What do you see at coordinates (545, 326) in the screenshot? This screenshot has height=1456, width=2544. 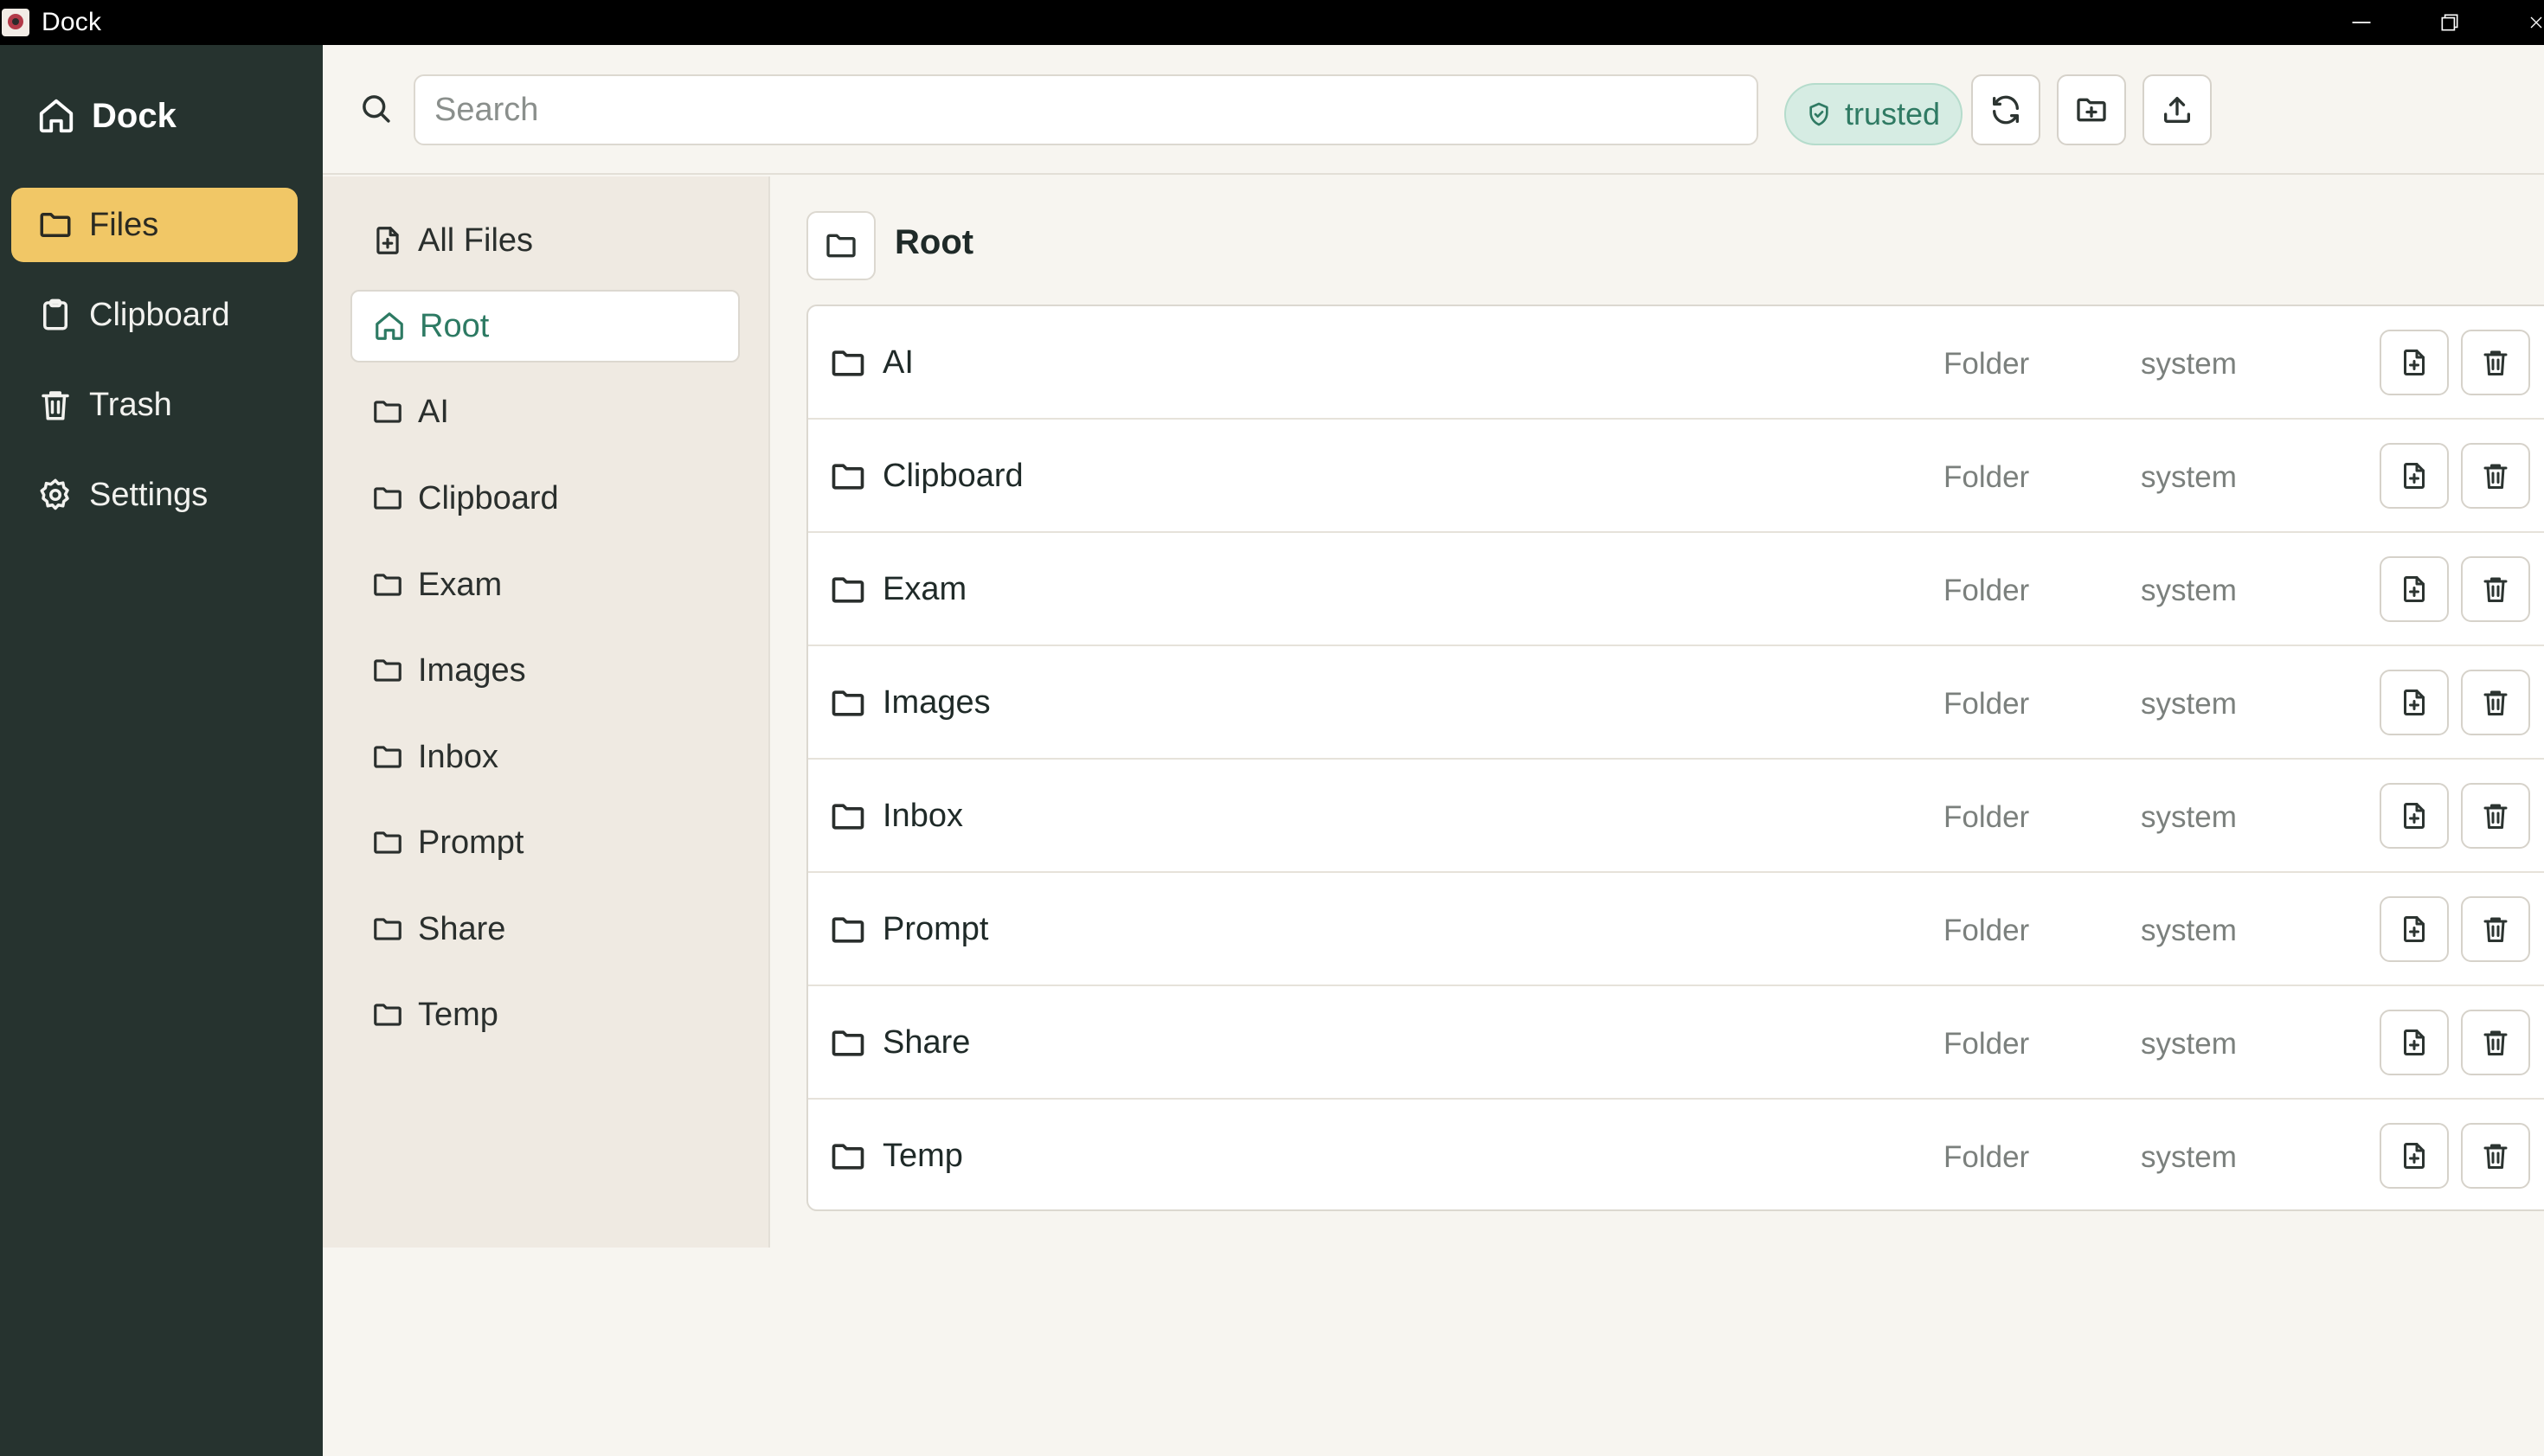 I see `tree-item-root: Root` at bounding box center [545, 326].